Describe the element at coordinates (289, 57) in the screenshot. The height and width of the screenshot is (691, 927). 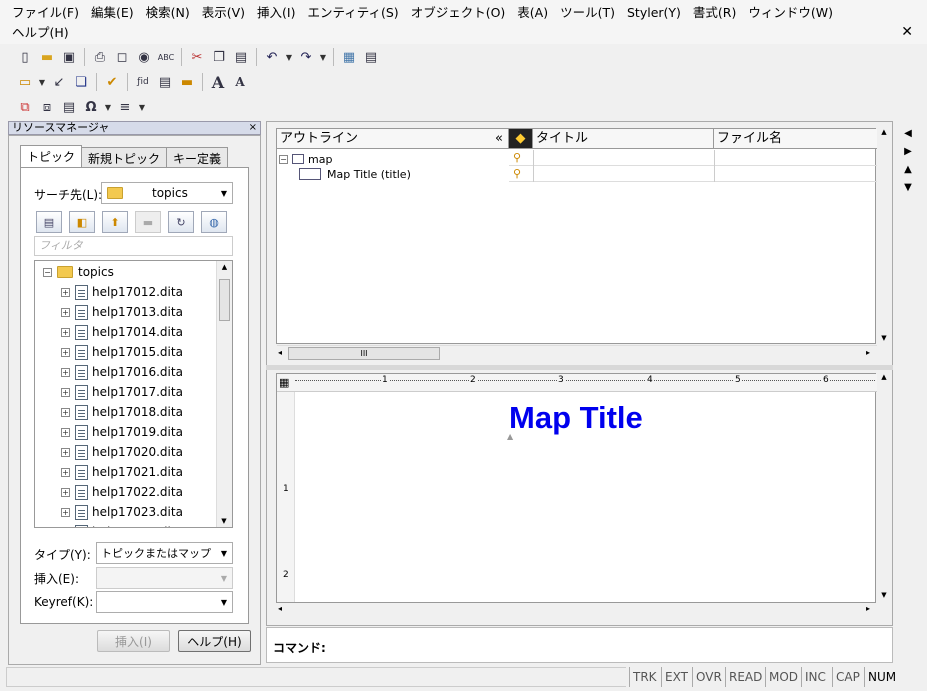
I see `undo-dropdown-icon: ▼` at that location.